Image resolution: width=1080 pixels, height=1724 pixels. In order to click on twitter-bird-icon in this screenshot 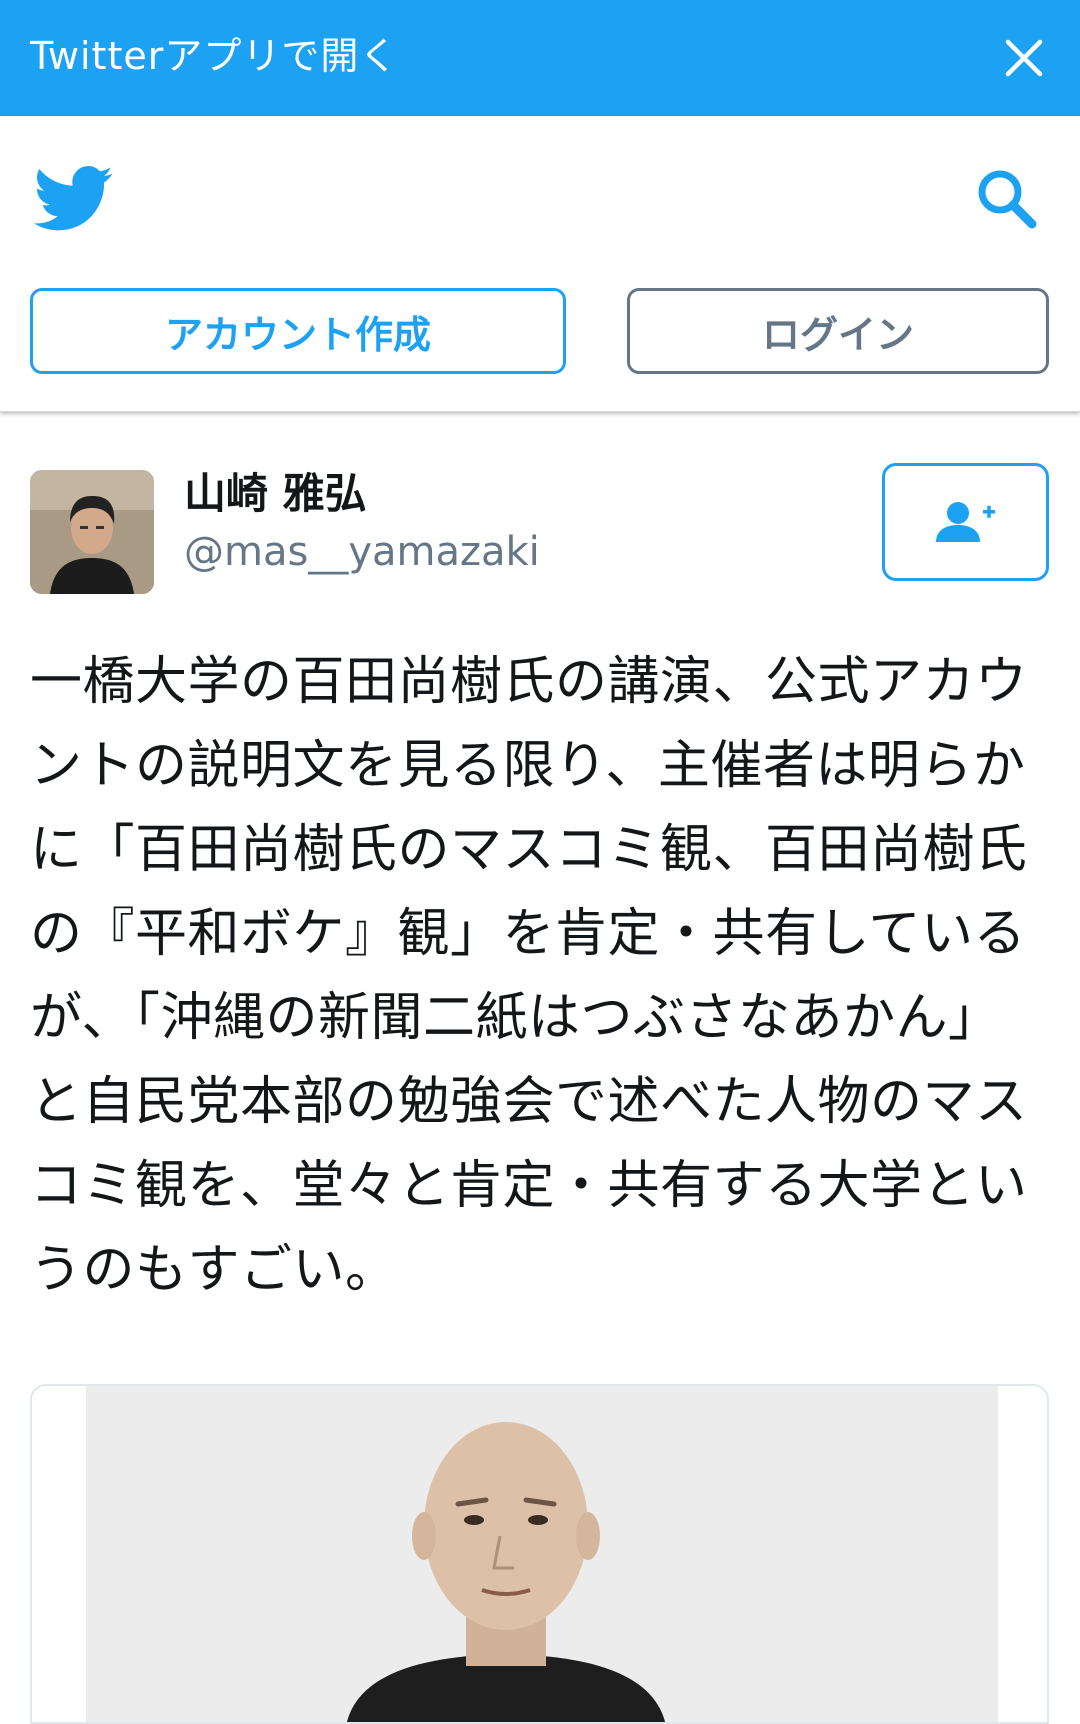, I will do `click(74, 199)`.